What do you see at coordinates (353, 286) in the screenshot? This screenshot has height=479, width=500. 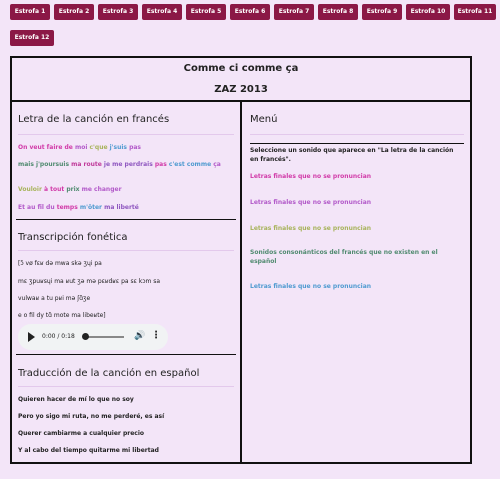 I see `menu-item-5: Letras finales que no se pronuncian` at bounding box center [353, 286].